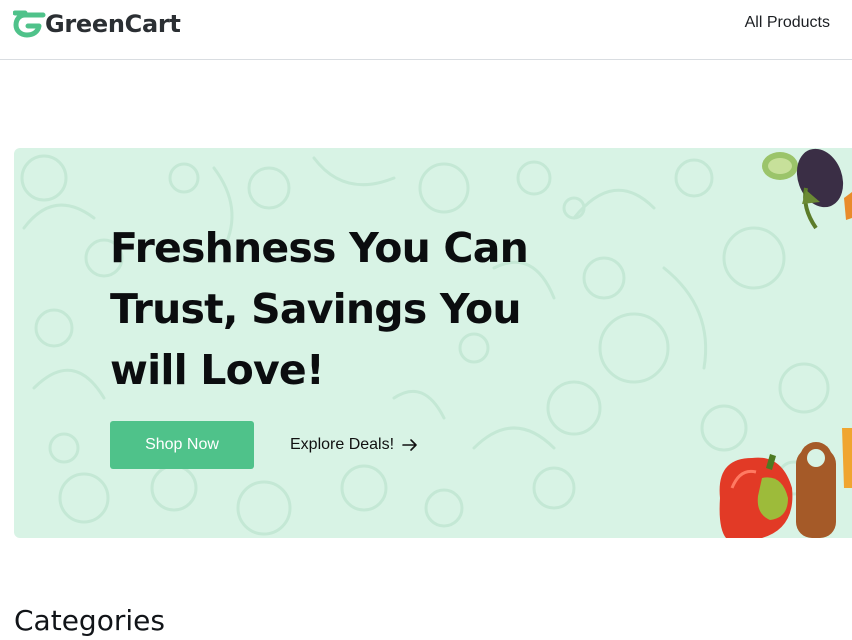  Describe the element at coordinates (89, 620) in the screenshot. I see `categories-title: Categories` at that location.